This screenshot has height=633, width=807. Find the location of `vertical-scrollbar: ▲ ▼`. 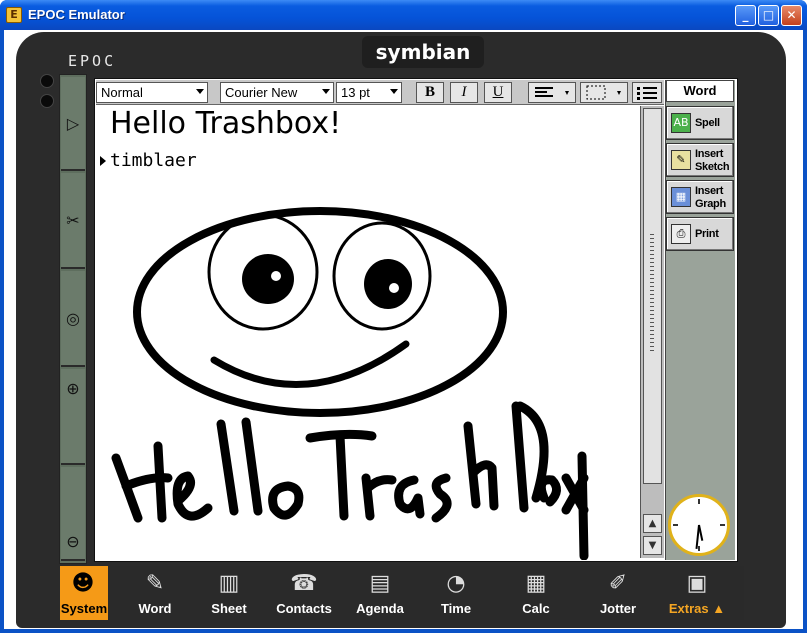

vertical-scrollbar: ▲ ▼ is located at coordinates (652, 332).